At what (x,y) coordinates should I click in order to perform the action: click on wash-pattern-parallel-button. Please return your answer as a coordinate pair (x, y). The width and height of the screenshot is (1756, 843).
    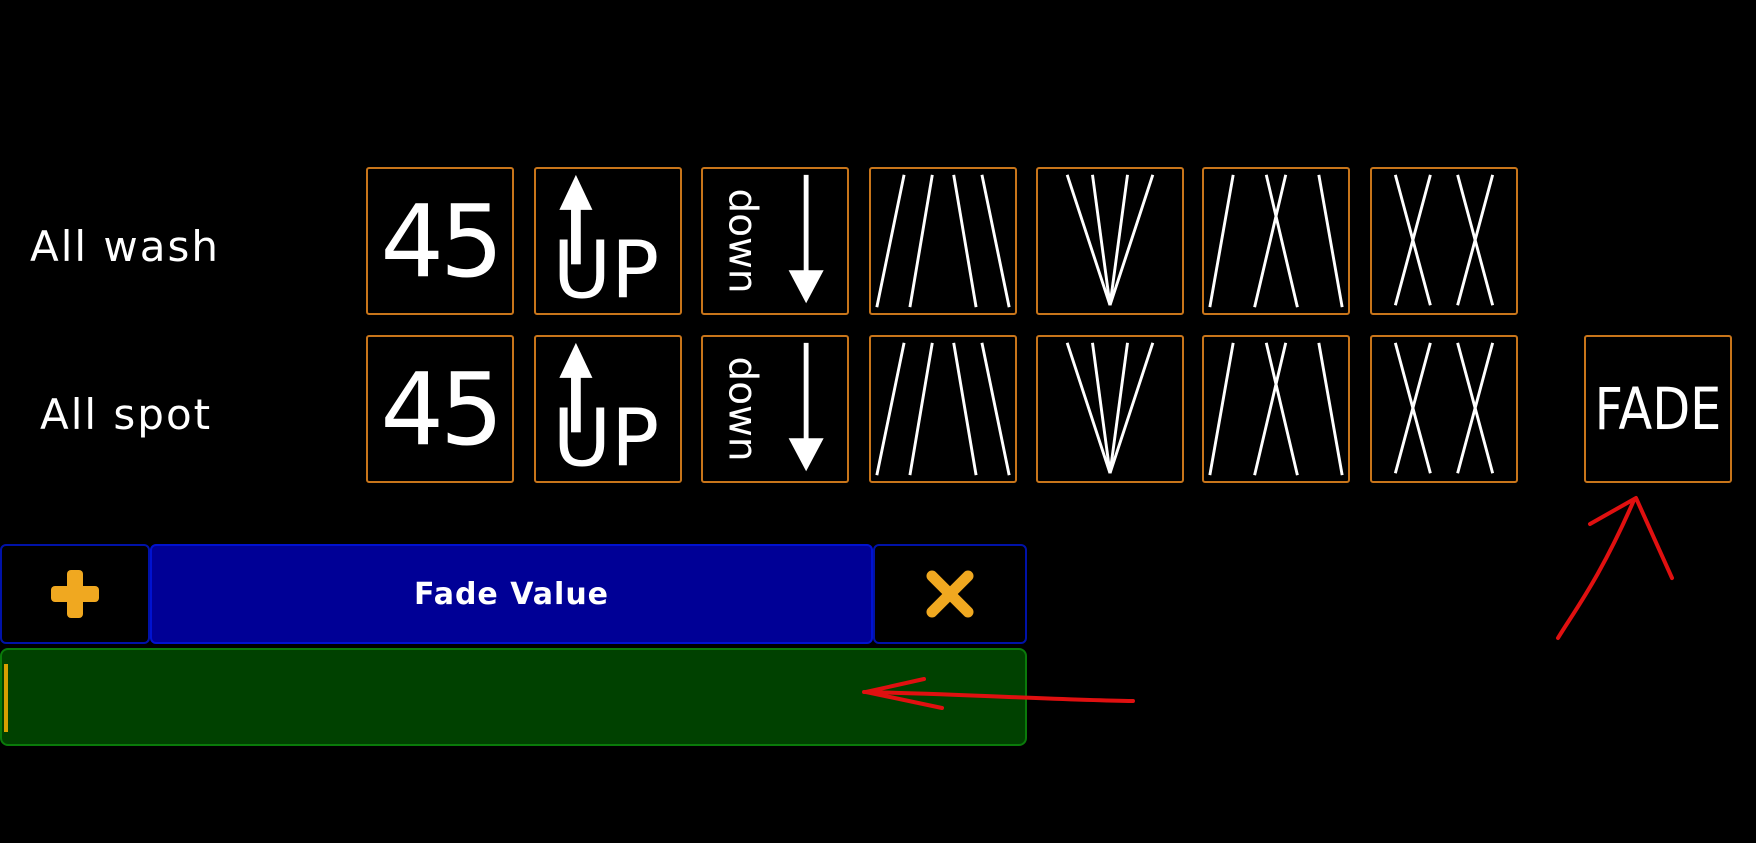
    Looking at the image, I should click on (943, 241).